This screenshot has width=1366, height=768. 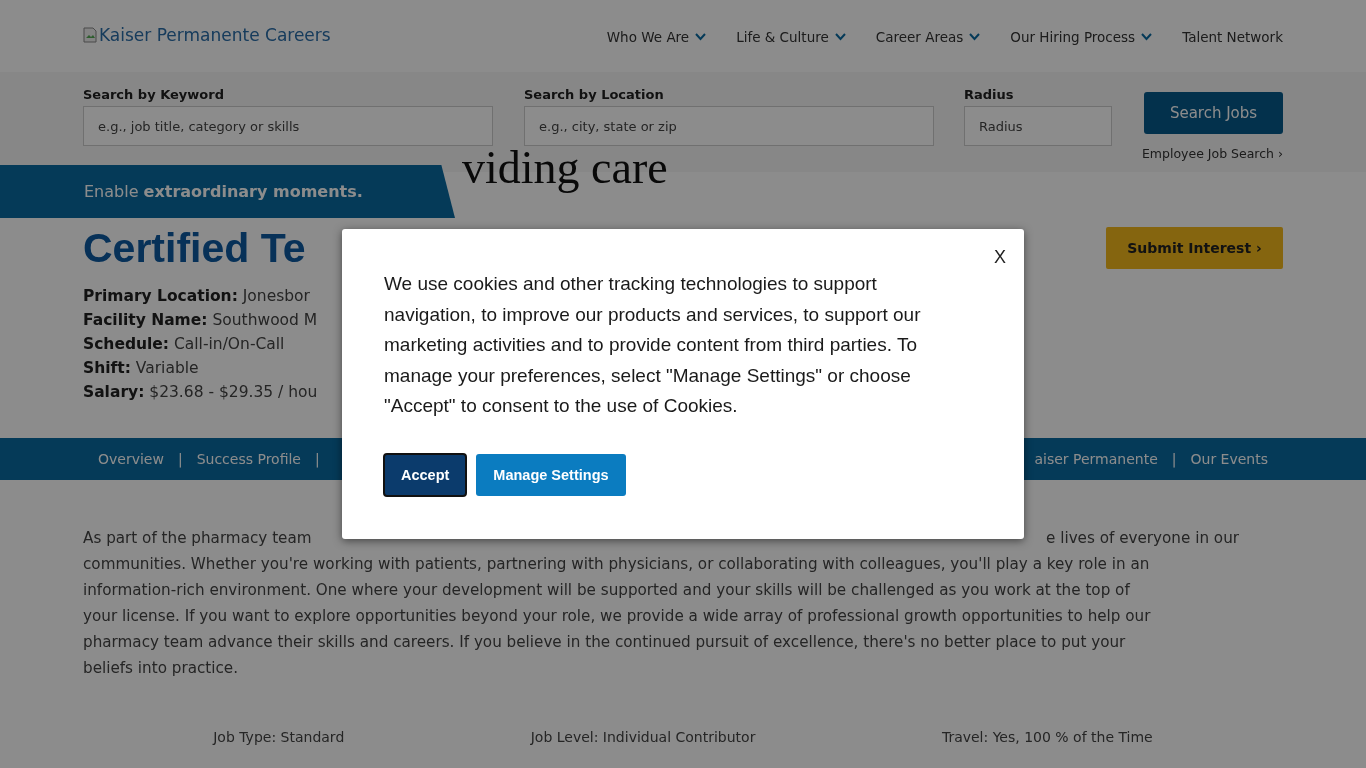 I want to click on search-jobs-button: Search Jobs, so click(x=1213, y=113).